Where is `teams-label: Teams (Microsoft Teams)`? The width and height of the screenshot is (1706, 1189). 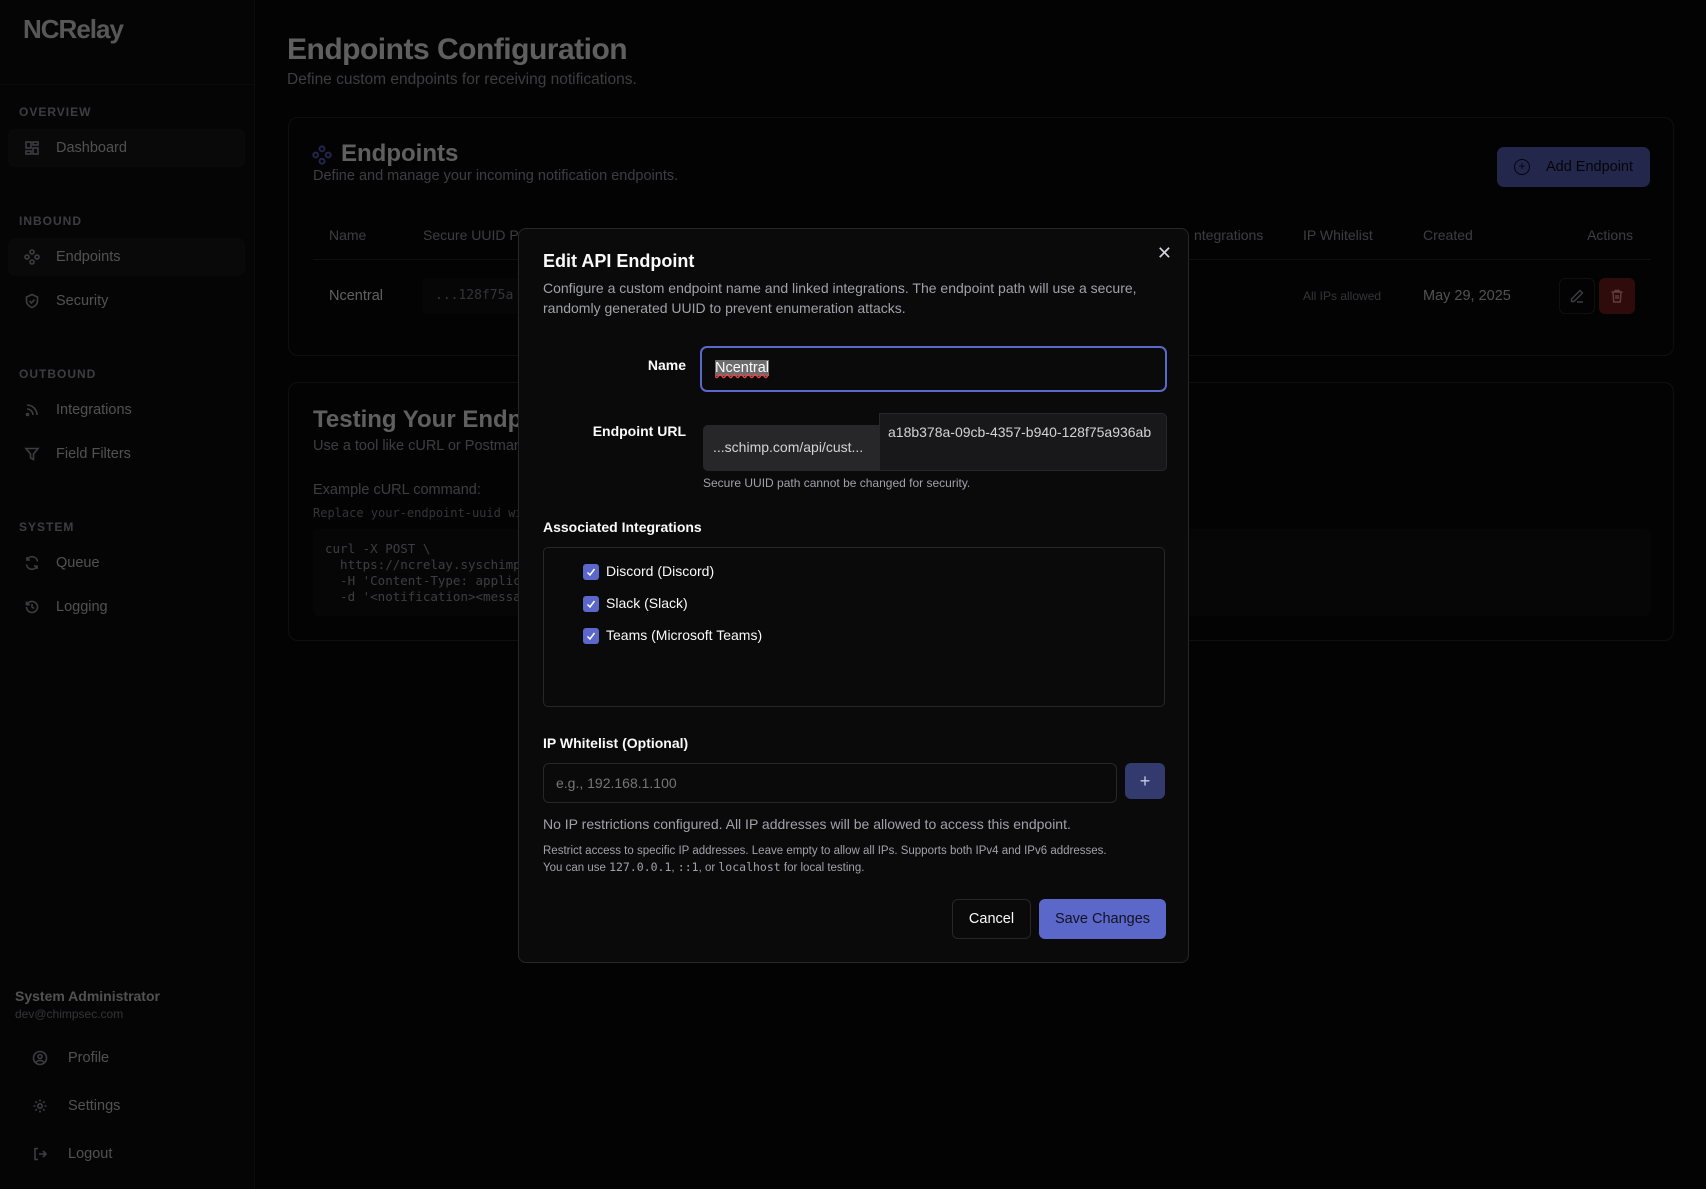
teams-label: Teams (Microsoft Teams) is located at coordinates (684, 635).